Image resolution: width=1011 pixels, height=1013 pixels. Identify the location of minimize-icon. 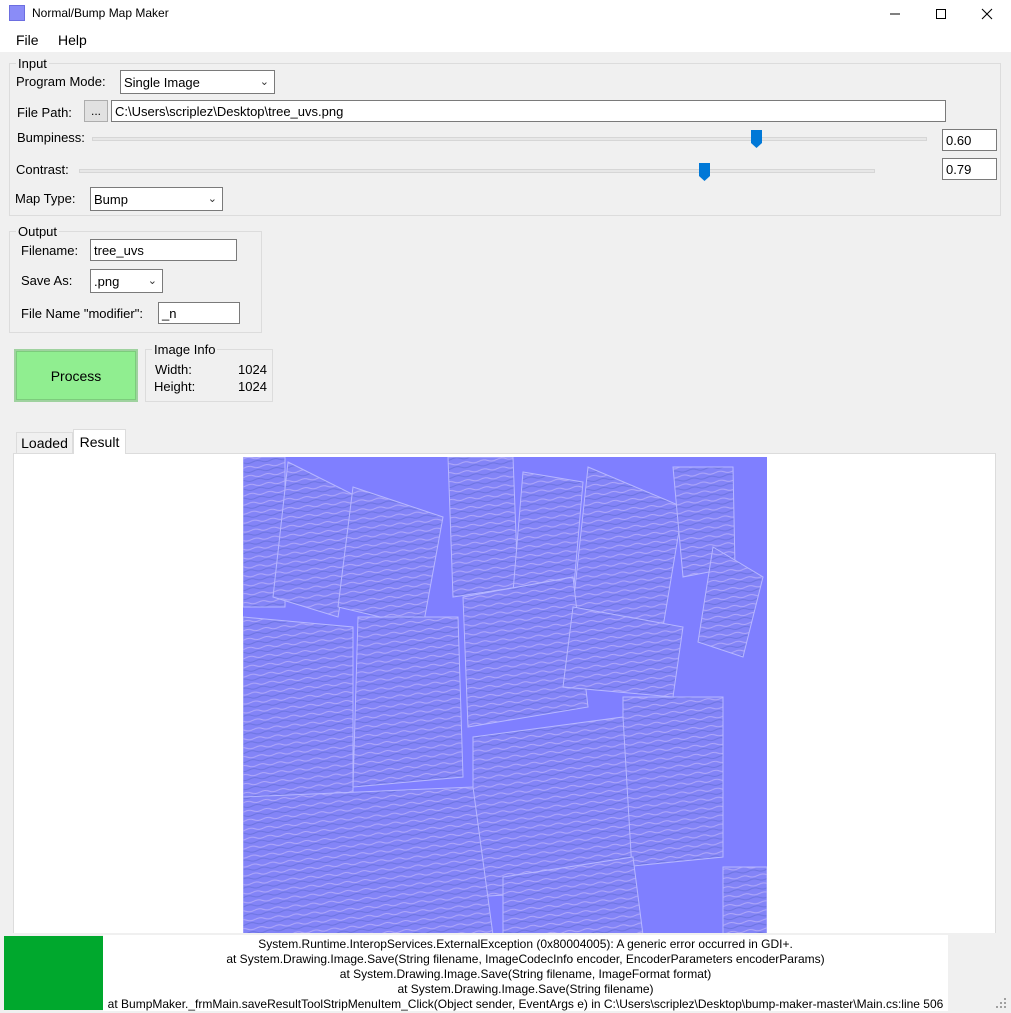
(895, 13).